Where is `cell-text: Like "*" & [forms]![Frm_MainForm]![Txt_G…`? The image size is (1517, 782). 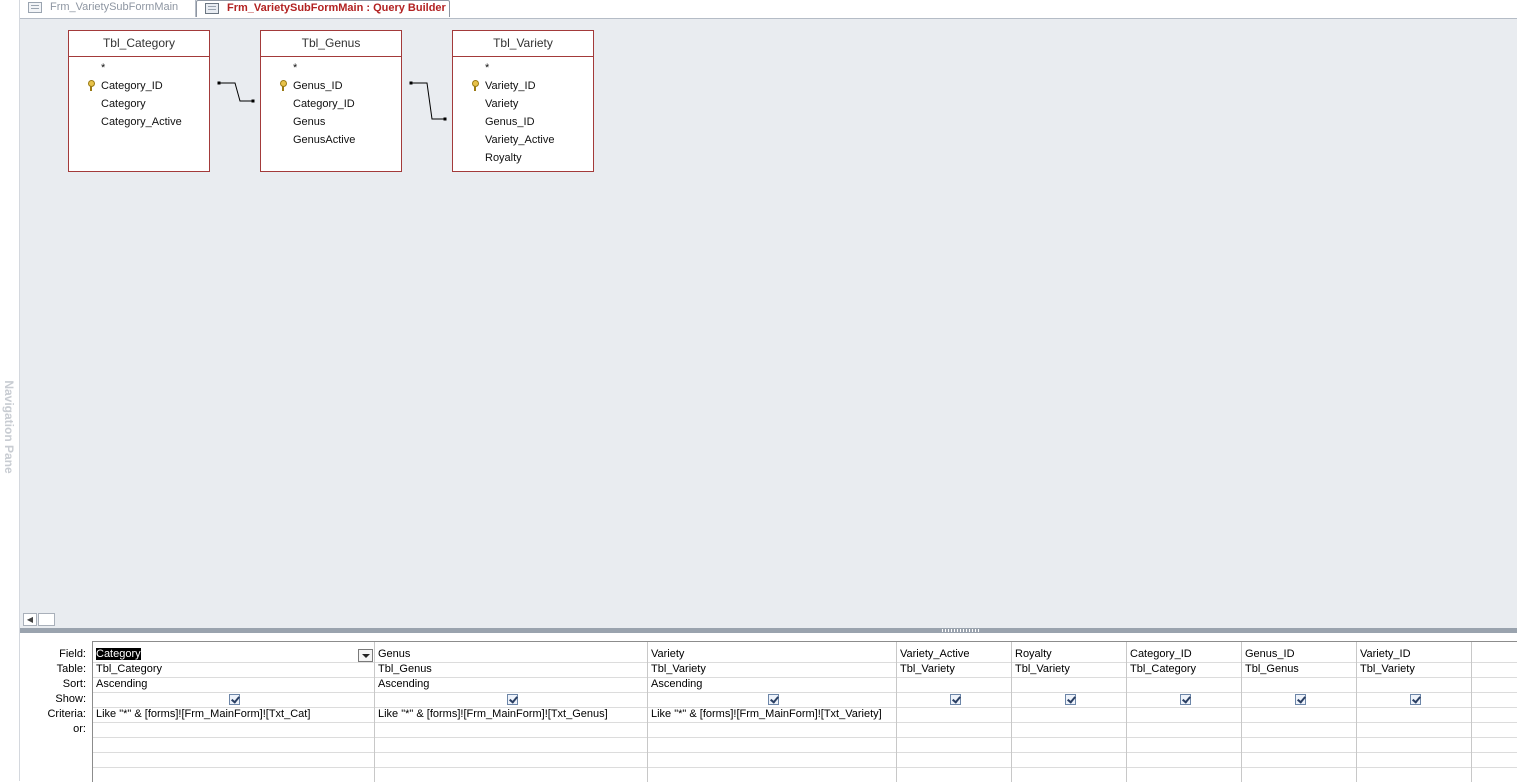
cell-text: Like "*" & [forms]![Frm_MainForm]![Txt_G… is located at coordinates (493, 714).